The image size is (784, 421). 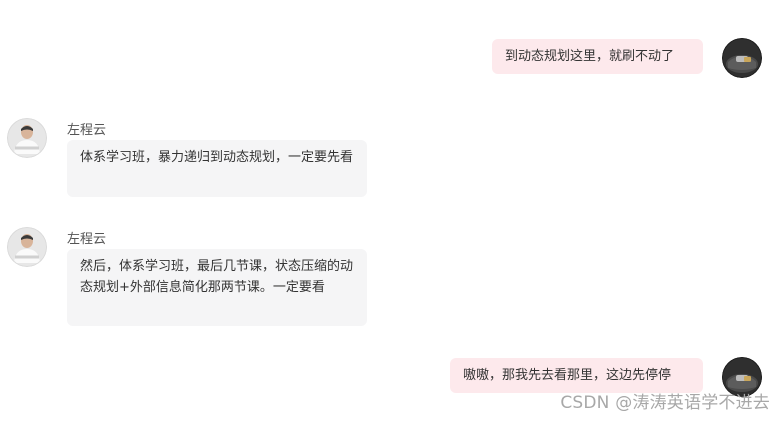 I want to click on message-text: 体系学习班，暴力递归到动态规划，一定要先看, so click(x=217, y=157).